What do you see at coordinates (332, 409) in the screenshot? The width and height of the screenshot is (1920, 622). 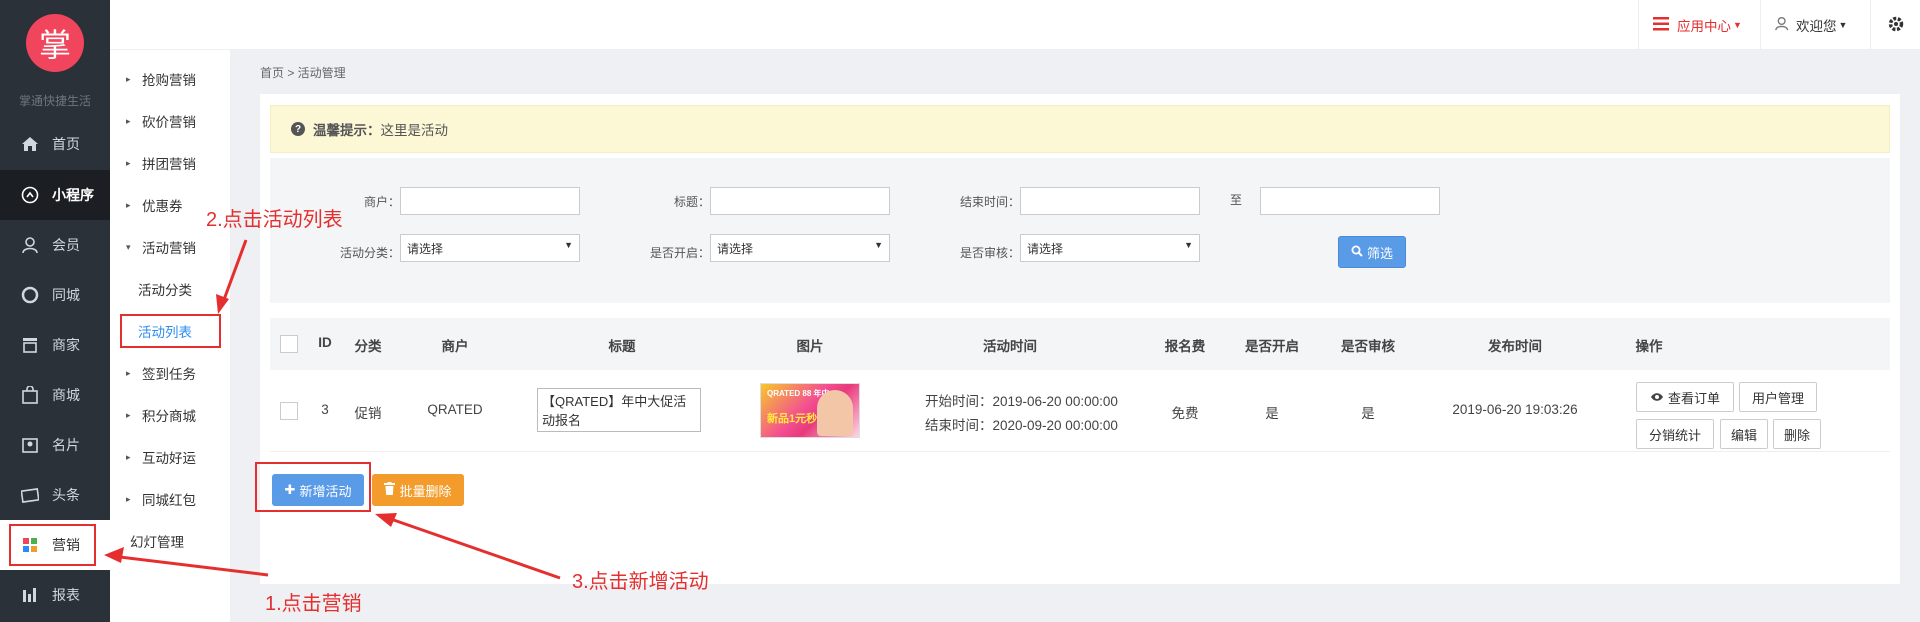 I see `annotation-arrows` at bounding box center [332, 409].